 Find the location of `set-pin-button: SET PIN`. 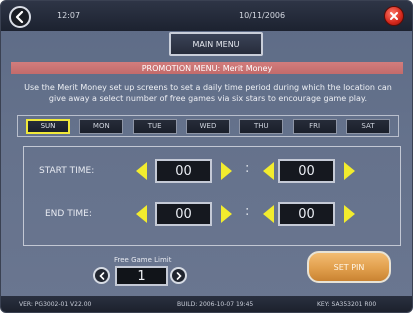

set-pin-button: SET PIN is located at coordinates (349, 267).